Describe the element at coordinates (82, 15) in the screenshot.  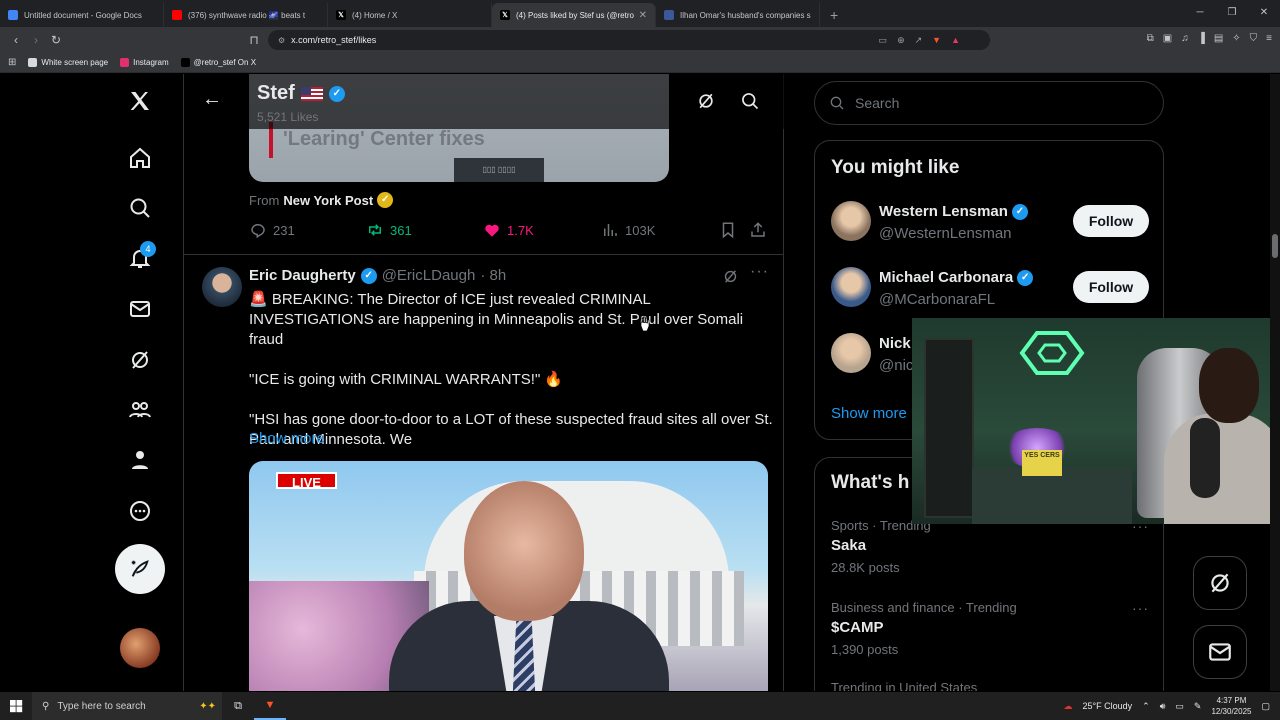
I see `browser-tab: Untitled document - Google Docs` at that location.